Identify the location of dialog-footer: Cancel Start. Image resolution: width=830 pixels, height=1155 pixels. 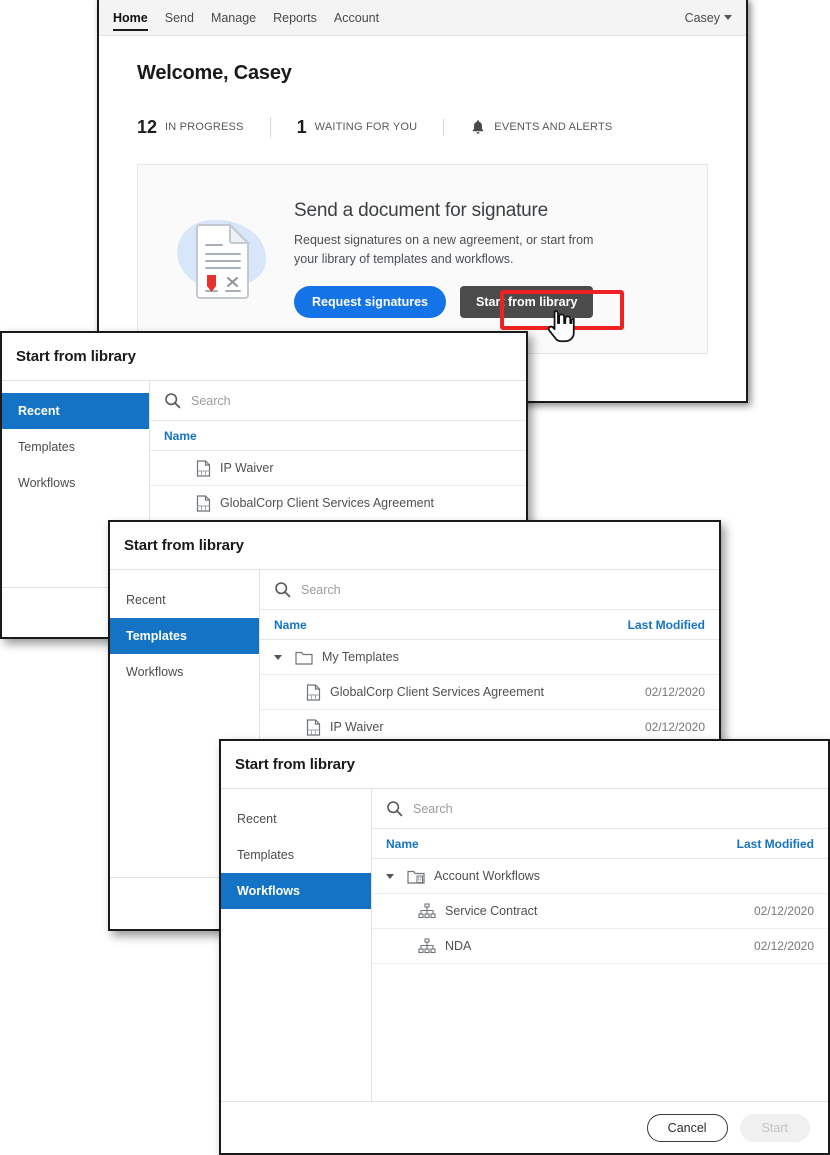
(524, 1127).